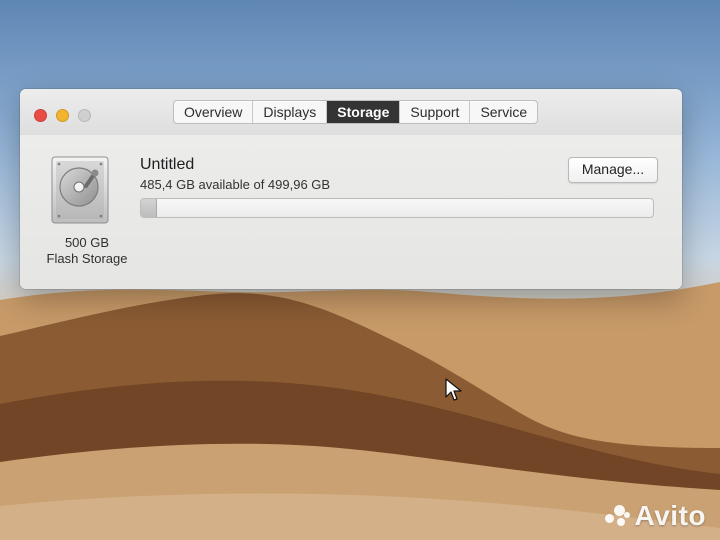 This screenshot has height=540, width=720. I want to click on watermark-text: Avito, so click(670, 515).